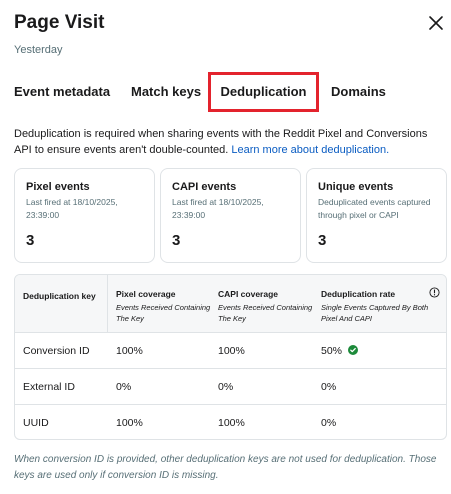 The width and height of the screenshot is (451, 494). What do you see at coordinates (358, 294) in the screenshot?
I see `column-header-label: Deduplication rate` at bounding box center [358, 294].